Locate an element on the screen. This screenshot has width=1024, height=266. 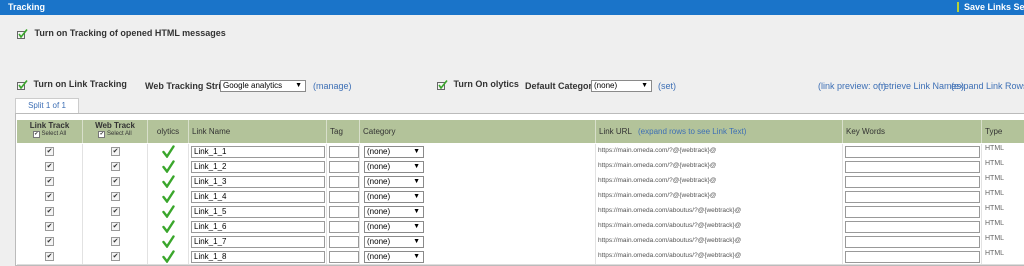
expand-rows-link: (expand rows to see Link Text) is located at coordinates (692, 131).